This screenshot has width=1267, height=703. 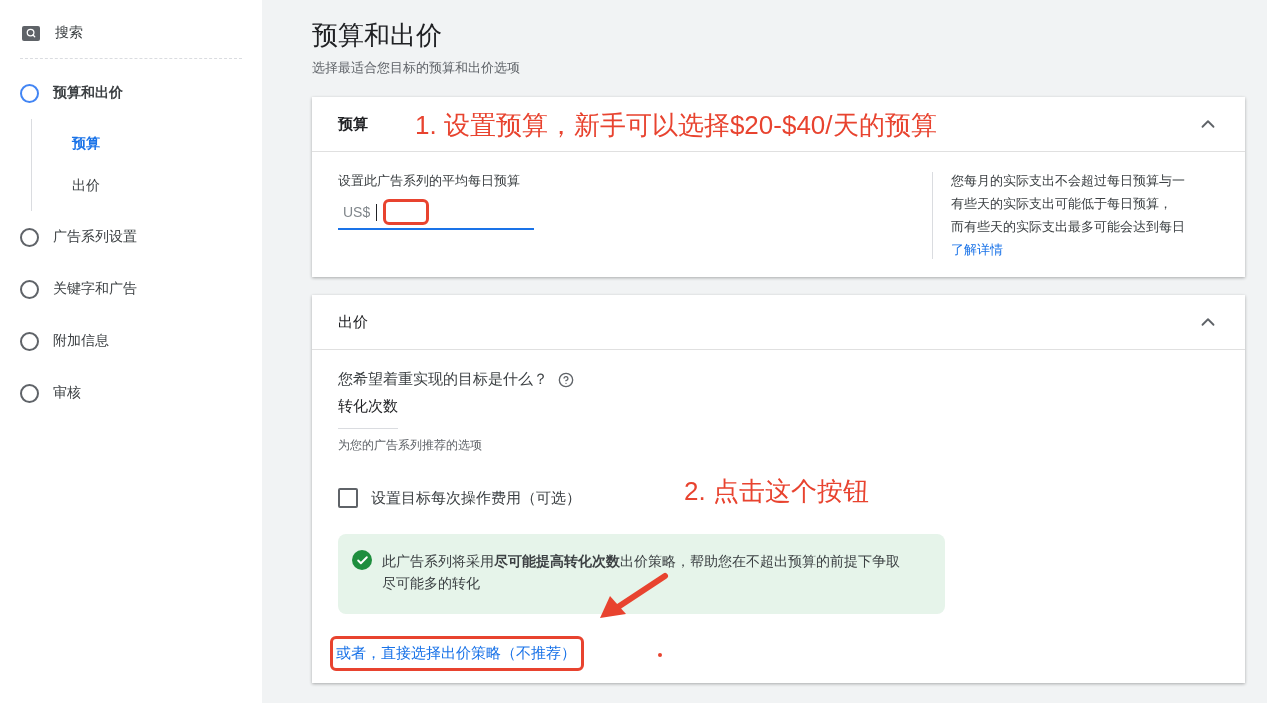 I want to click on substep-item: 出价, so click(x=137, y=186).